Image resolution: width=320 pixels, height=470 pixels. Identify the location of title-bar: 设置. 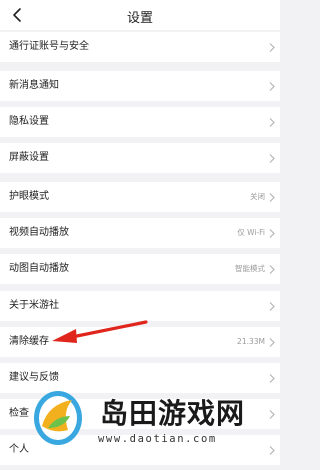
(140, 15).